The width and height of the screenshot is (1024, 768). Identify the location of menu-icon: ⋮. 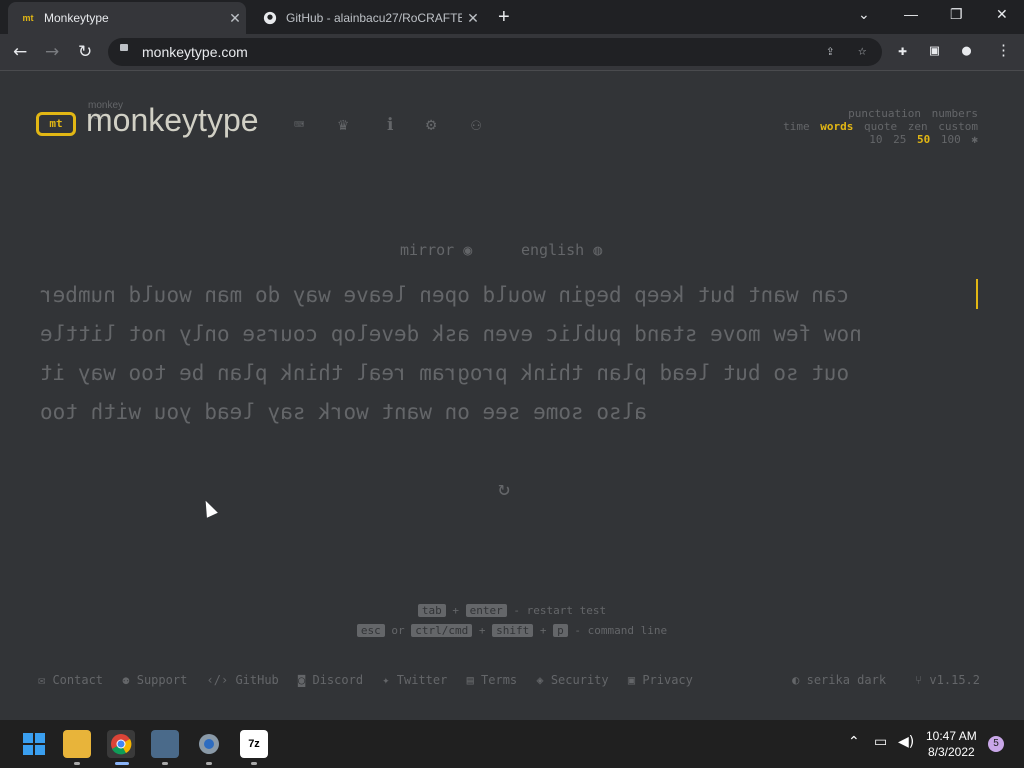
(1003, 50).